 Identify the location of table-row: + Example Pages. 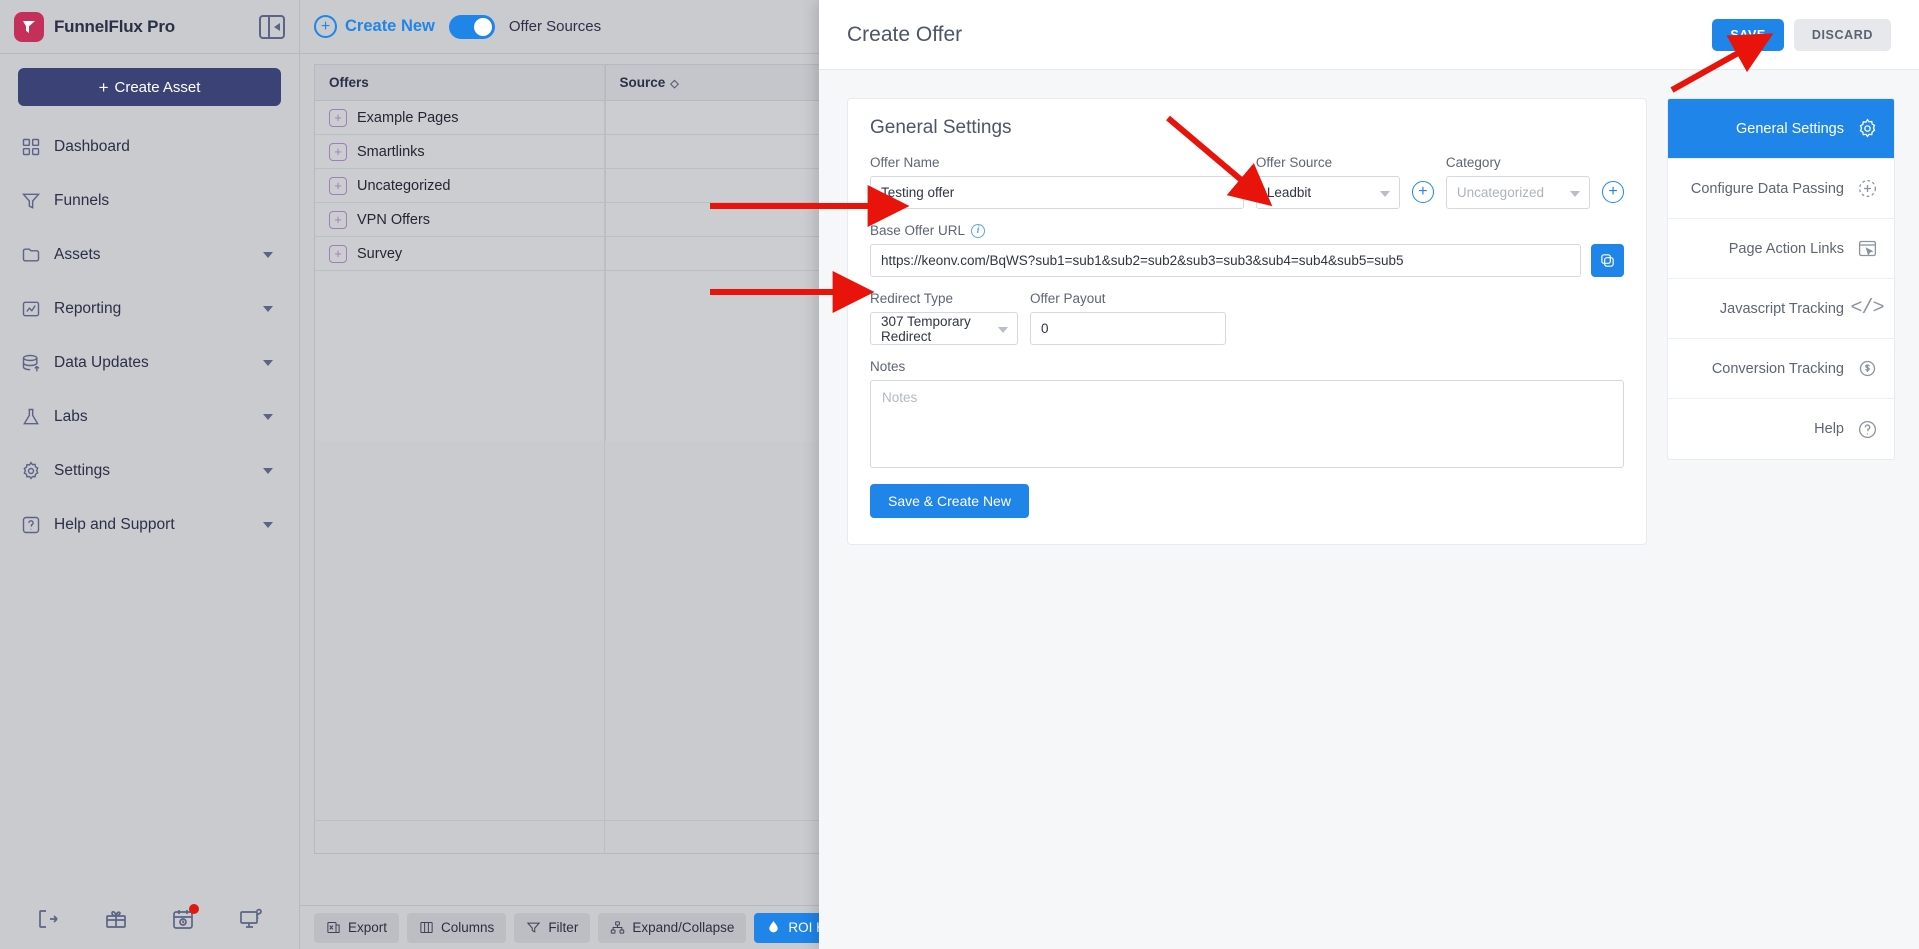
(575, 117).